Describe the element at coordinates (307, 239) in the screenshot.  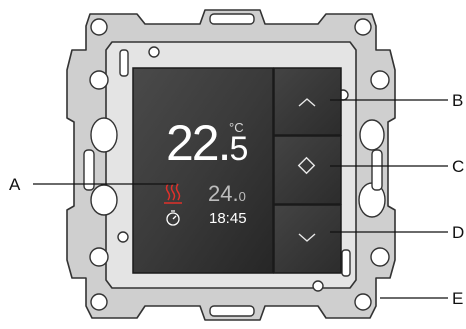
I see `down-button` at that location.